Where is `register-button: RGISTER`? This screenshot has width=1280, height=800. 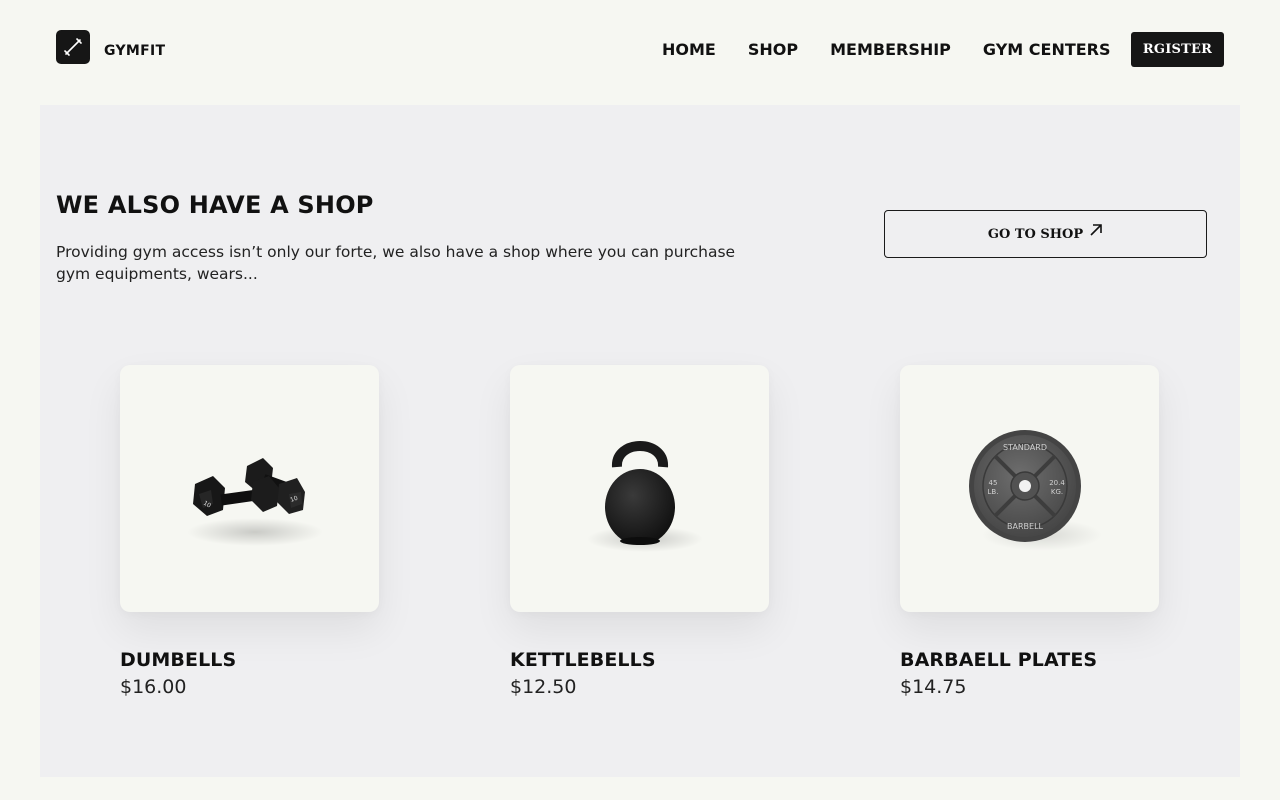 register-button: RGISTER is located at coordinates (1177, 49).